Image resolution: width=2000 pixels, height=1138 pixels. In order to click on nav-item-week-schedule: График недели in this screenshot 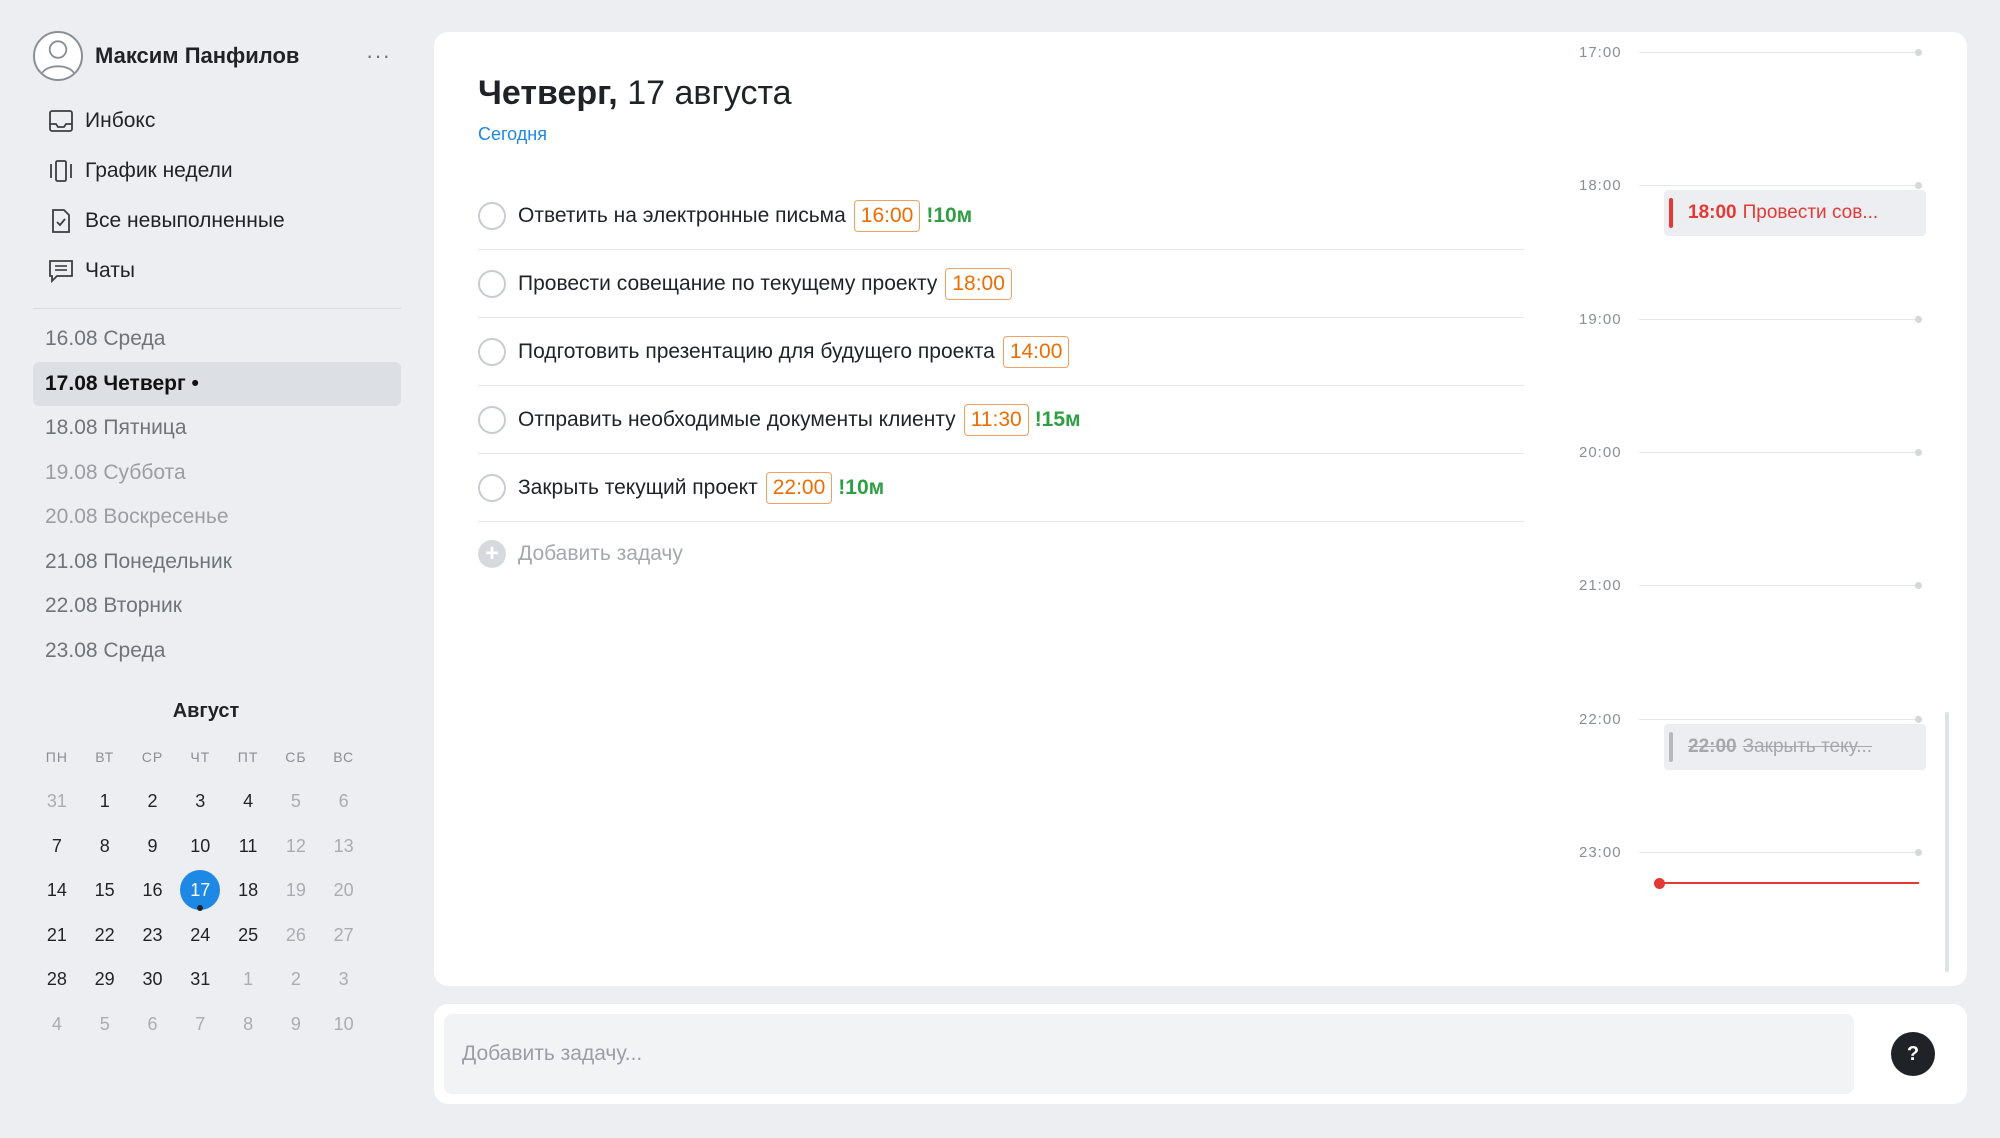, I will do `click(217, 171)`.